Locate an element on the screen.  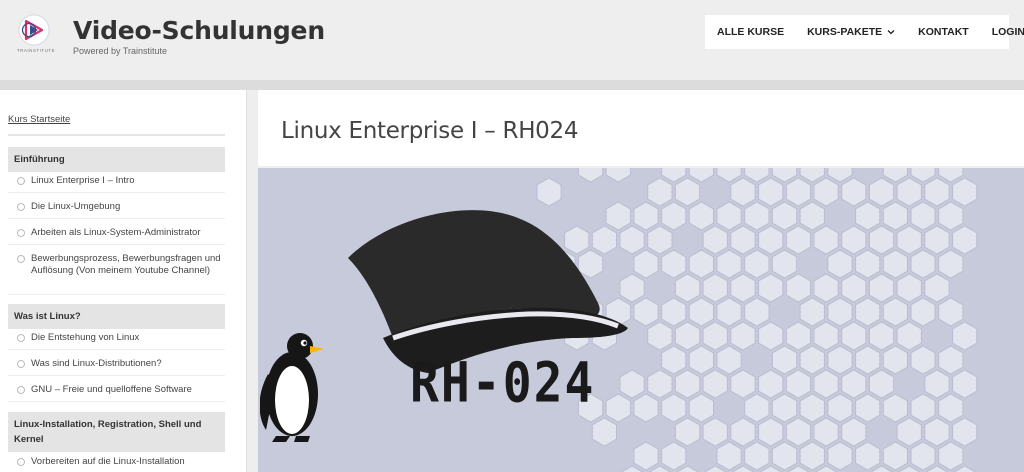
lesson-item: Die Entstehung von Linux is located at coordinates (116, 341).